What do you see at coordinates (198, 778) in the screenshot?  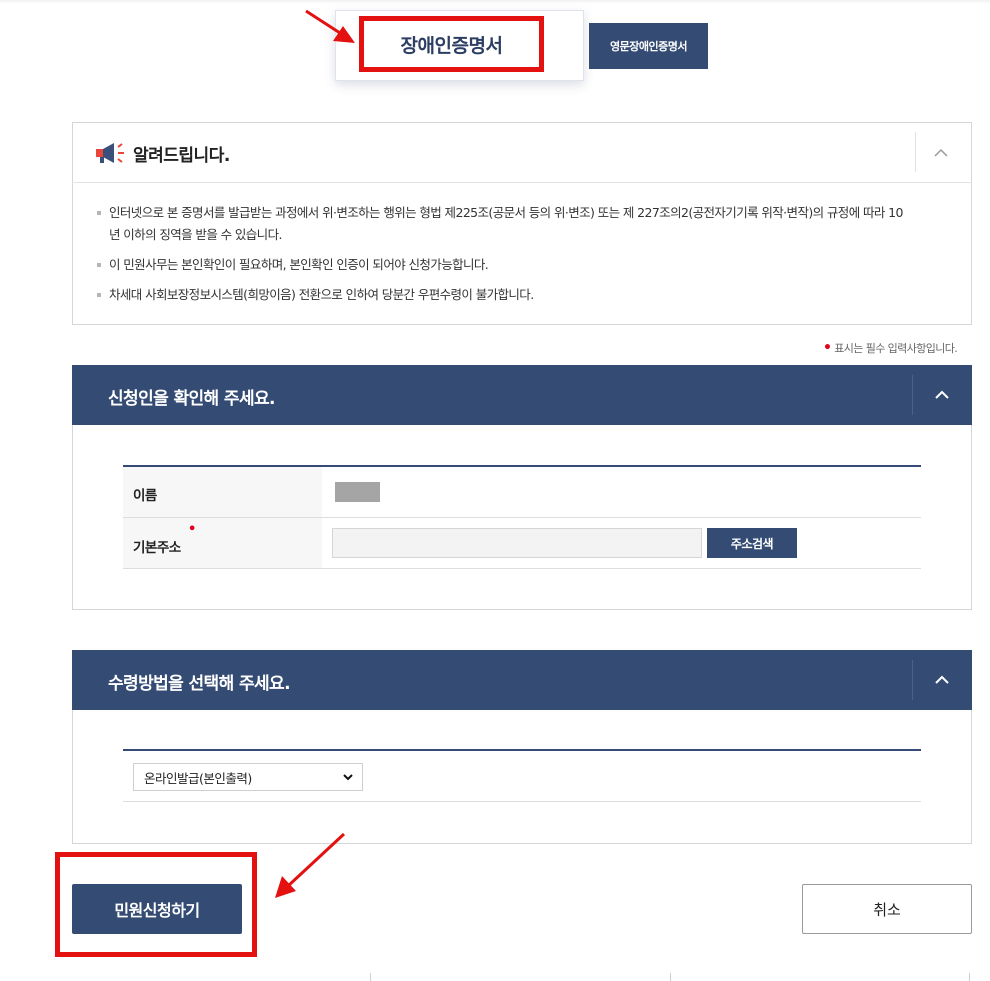 I see `receipt-method-selected: 온라인발급(본인출력)` at bounding box center [198, 778].